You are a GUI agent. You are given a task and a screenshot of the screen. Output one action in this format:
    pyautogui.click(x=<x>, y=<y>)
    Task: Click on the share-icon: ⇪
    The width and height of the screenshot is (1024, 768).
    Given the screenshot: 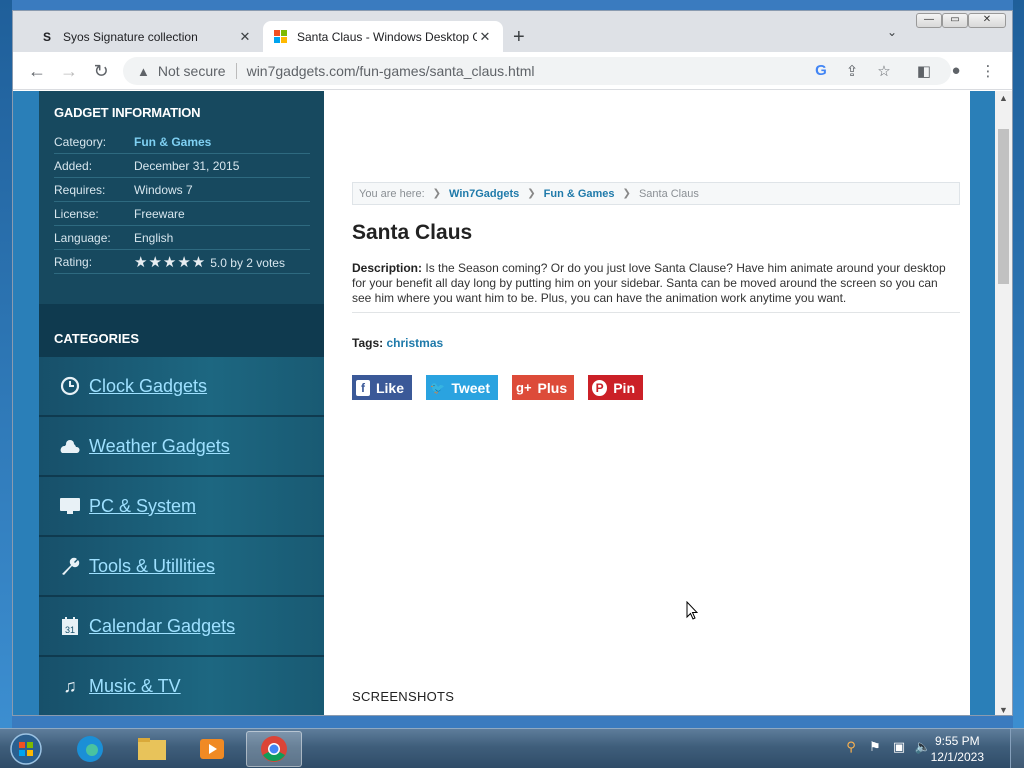 What is the action you would take?
    pyautogui.click(x=852, y=71)
    